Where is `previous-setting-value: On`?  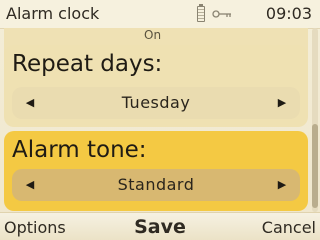 previous-setting-value: On is located at coordinates (153, 35).